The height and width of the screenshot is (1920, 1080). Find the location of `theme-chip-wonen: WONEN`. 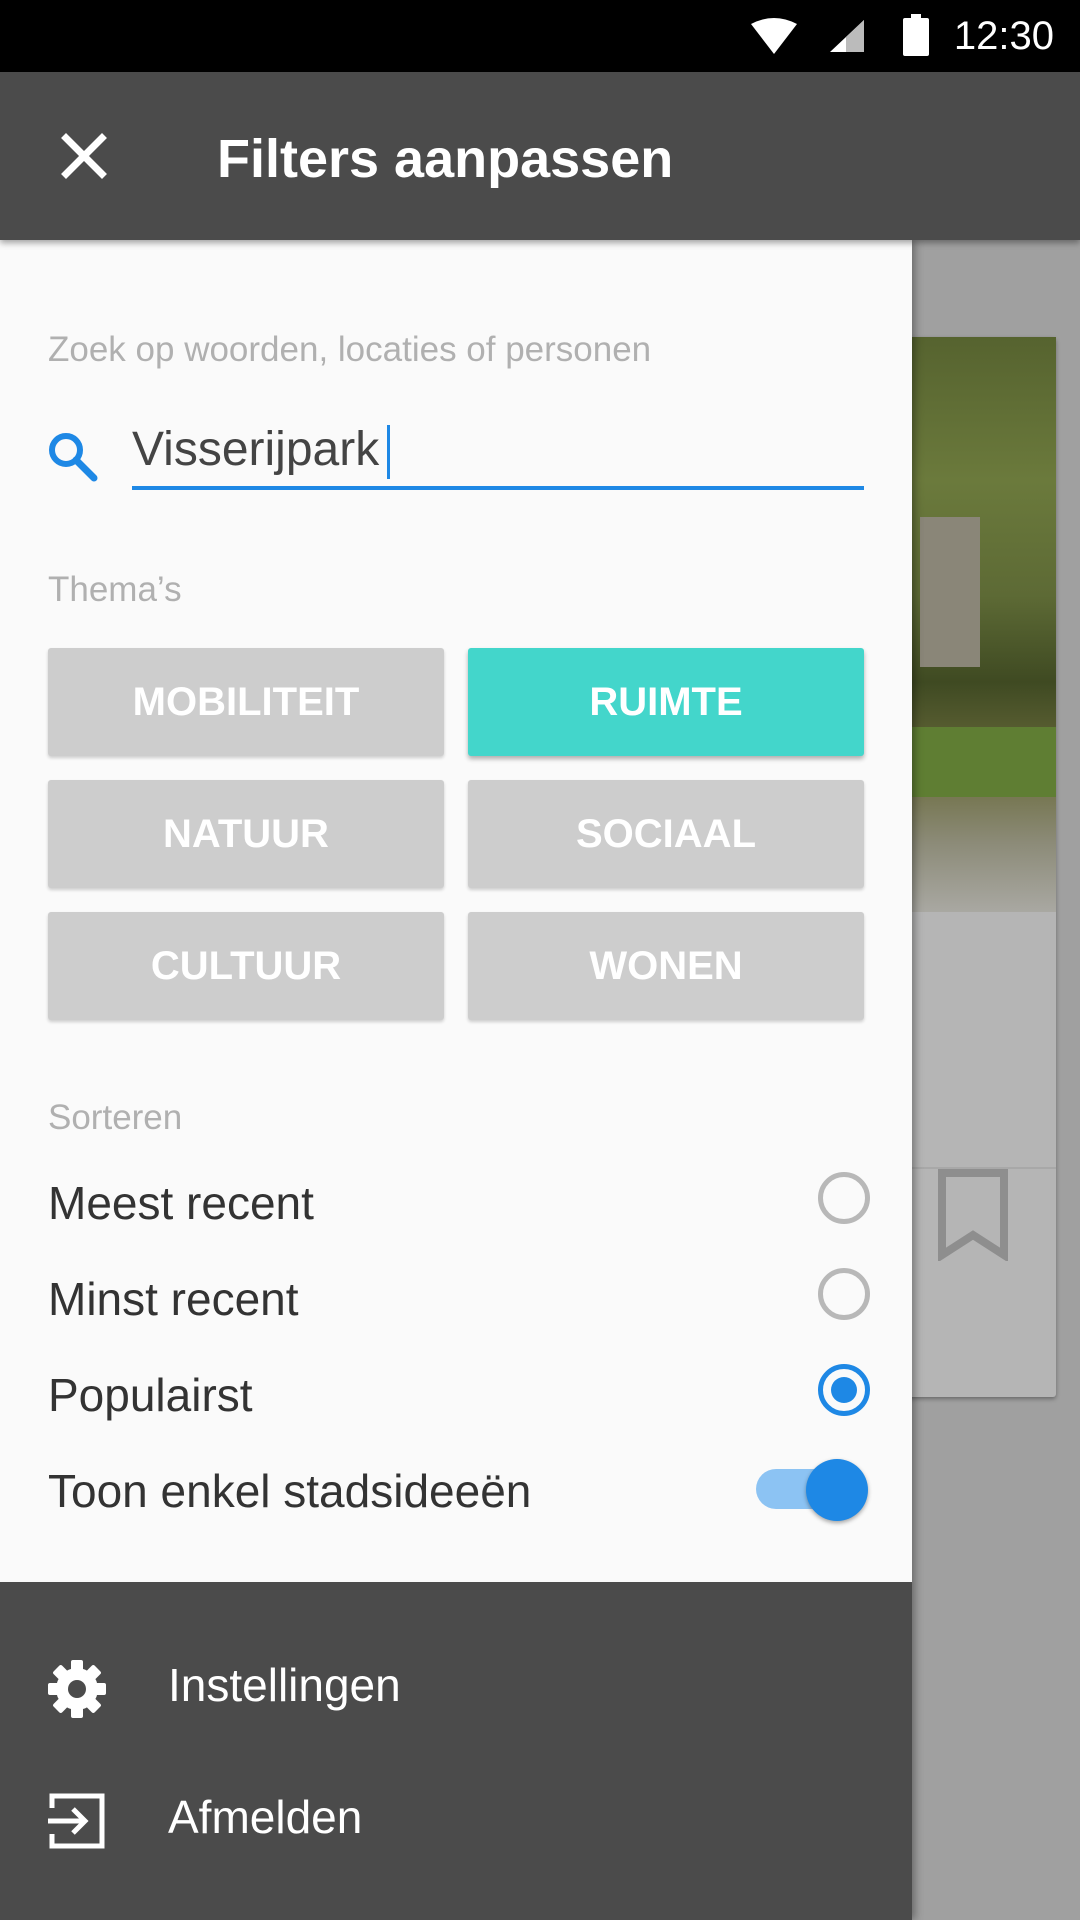

theme-chip-wonen: WONEN is located at coordinates (666, 966).